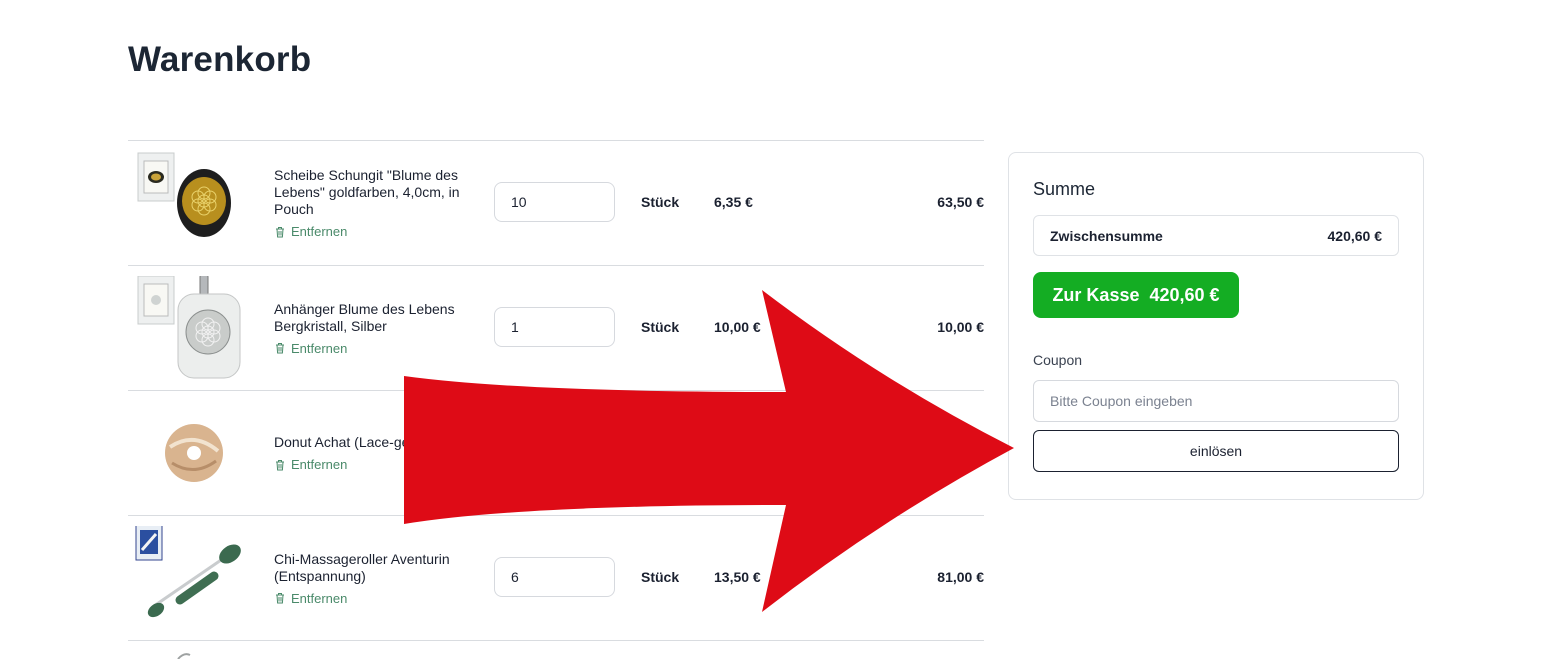  What do you see at coordinates (1355, 235) in the screenshot?
I see `subtotal-value: 420,60 €` at bounding box center [1355, 235].